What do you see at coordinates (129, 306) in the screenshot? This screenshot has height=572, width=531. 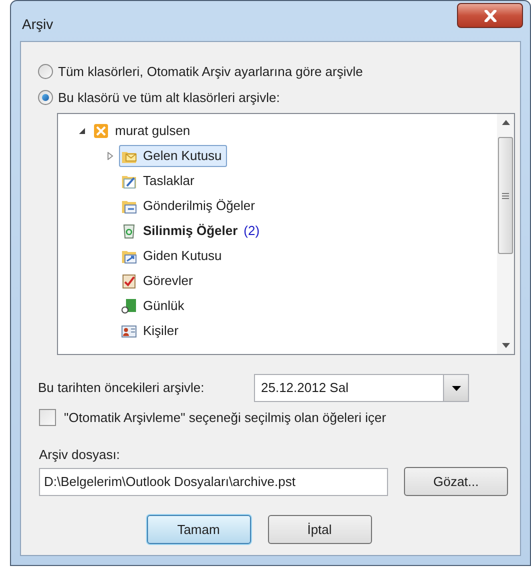 I see `journal-icon` at bounding box center [129, 306].